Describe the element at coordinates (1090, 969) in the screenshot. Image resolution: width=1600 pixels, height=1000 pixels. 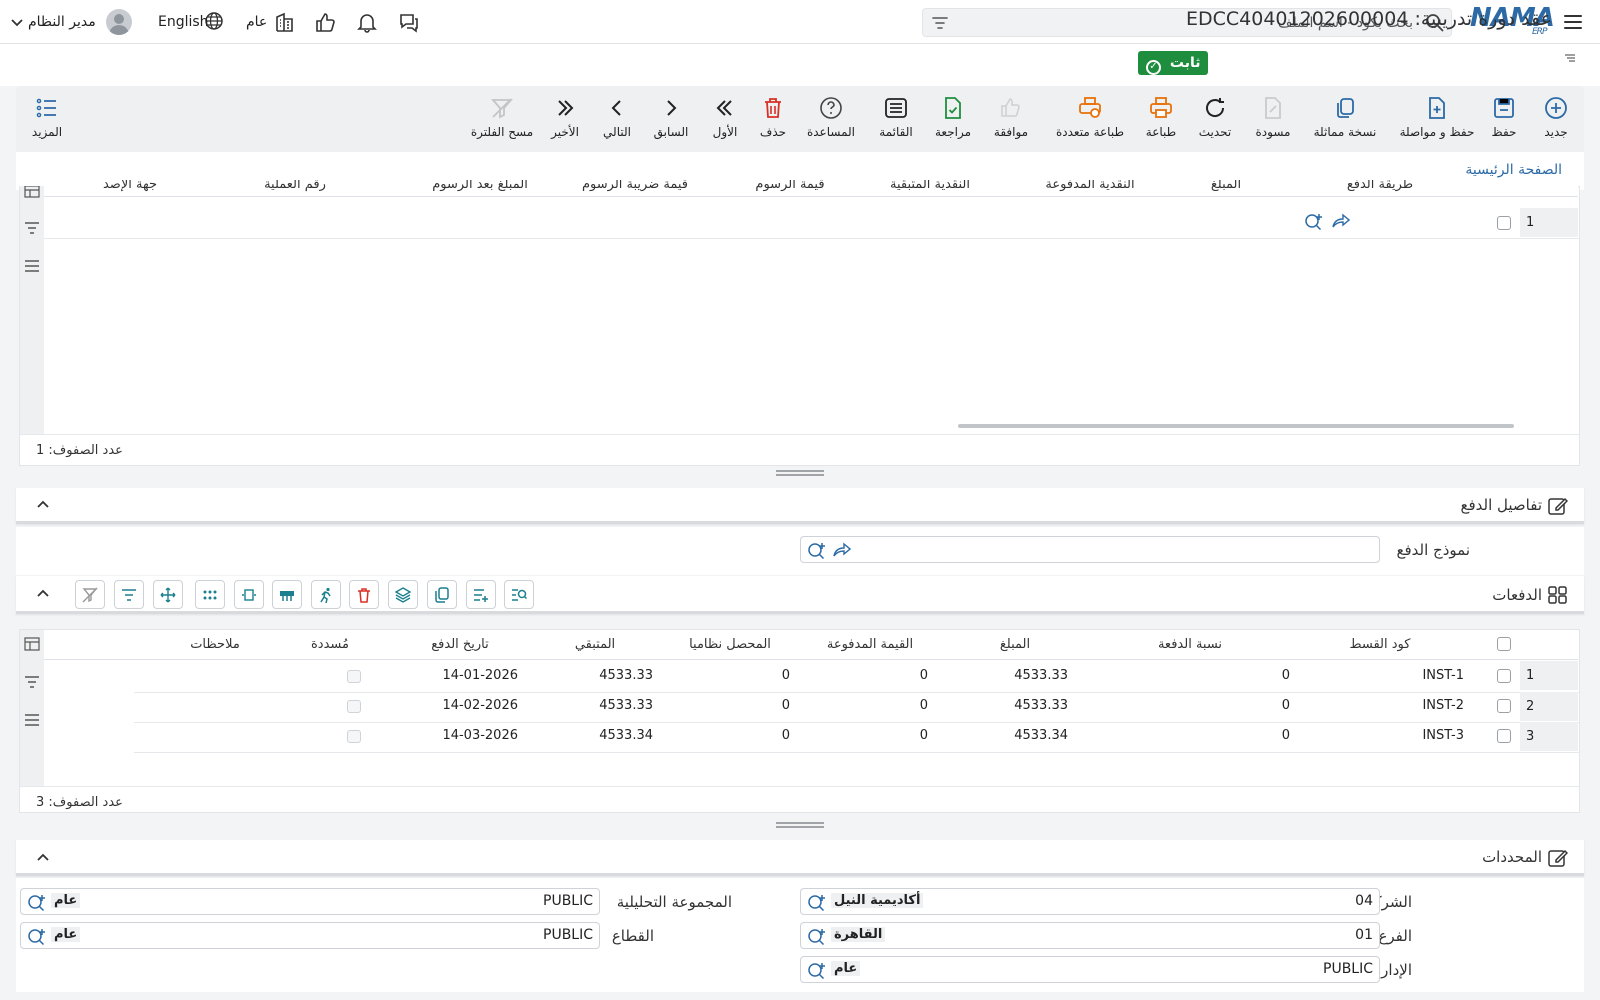
I see `department-field: PUBLIC عام` at that location.